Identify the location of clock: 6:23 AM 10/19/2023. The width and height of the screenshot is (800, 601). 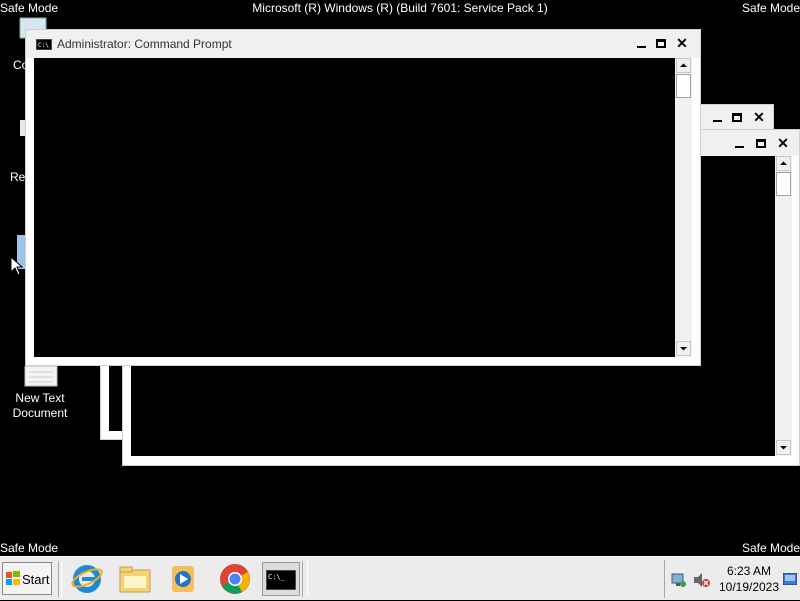
(749, 579).